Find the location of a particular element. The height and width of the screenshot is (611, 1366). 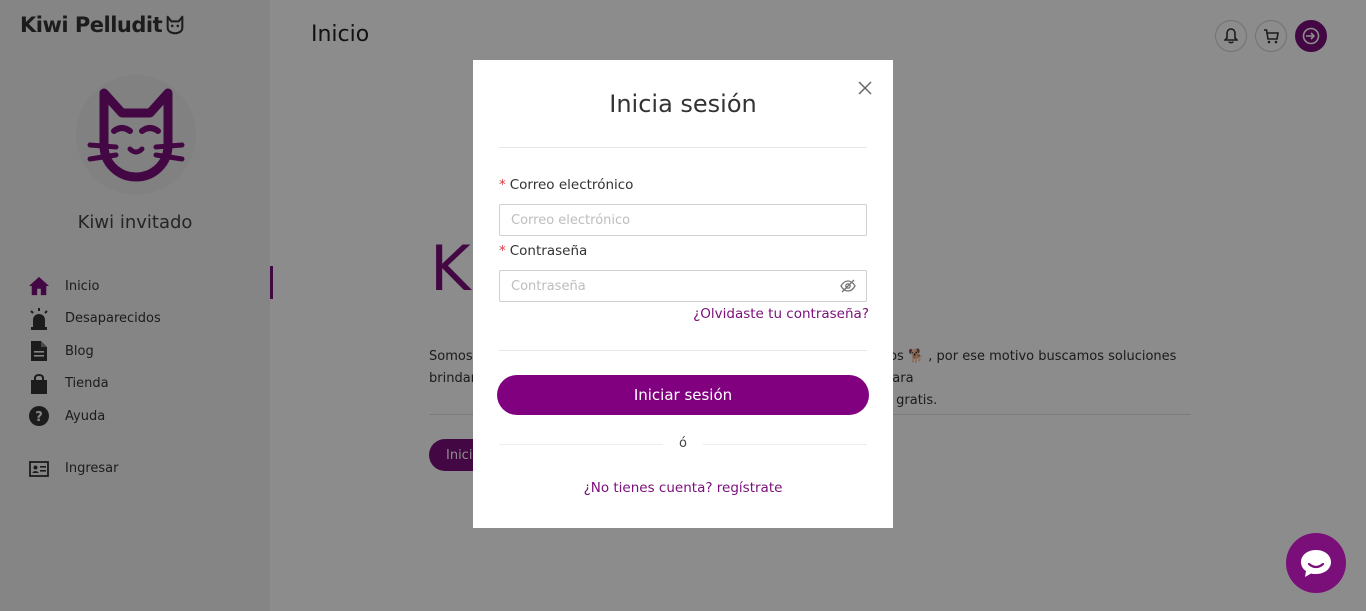

register-link: ¿No tienes cuenta? regístrate is located at coordinates (683, 488).